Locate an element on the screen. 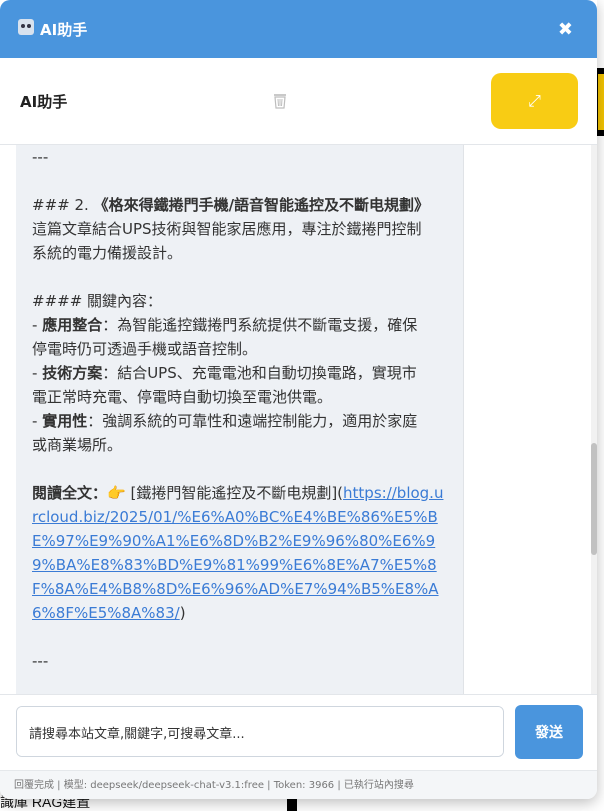 The width and height of the screenshot is (604, 811). expand-button: ⤢ is located at coordinates (534, 101).